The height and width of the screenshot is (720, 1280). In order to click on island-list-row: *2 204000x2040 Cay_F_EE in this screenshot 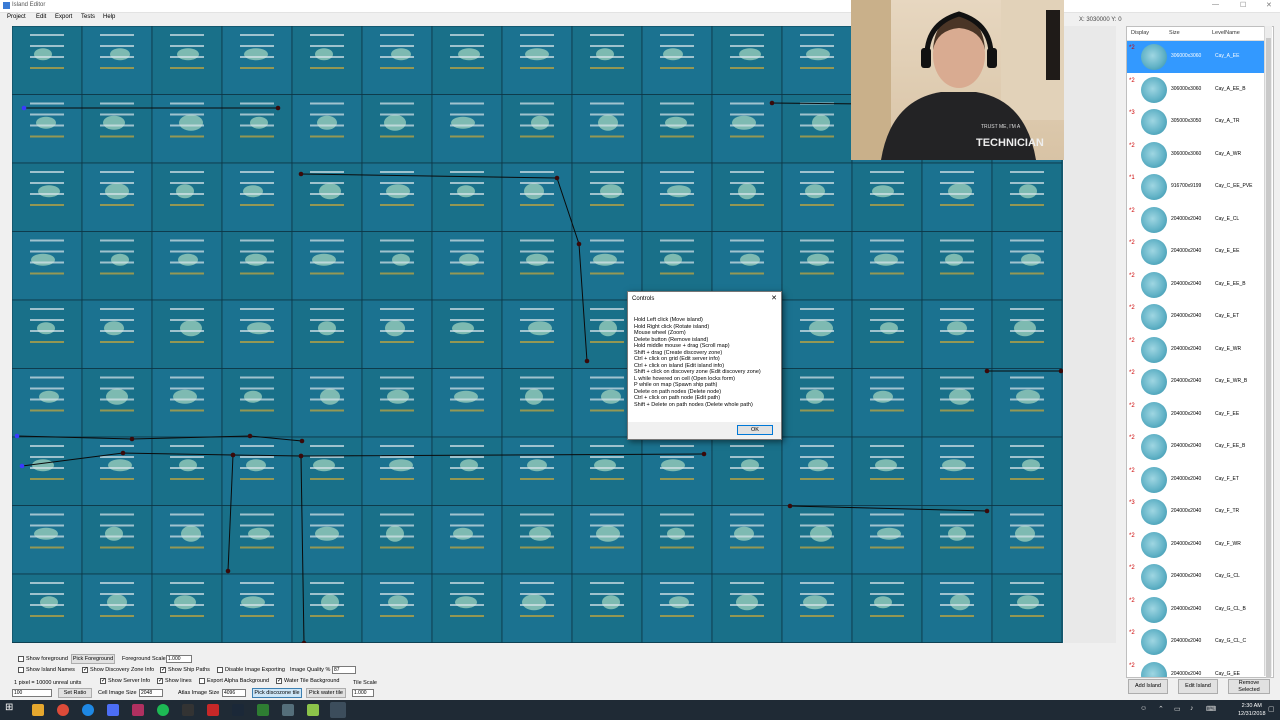, I will do `click(1196, 415)`.